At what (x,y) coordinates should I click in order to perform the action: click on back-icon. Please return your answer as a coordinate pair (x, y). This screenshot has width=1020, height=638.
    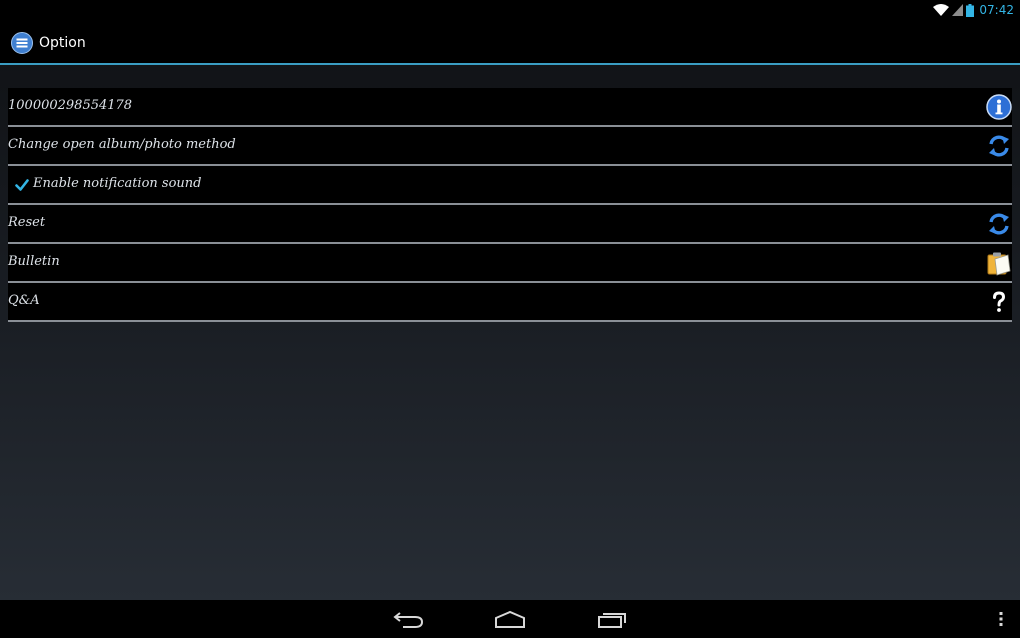
    Looking at the image, I should click on (409, 619).